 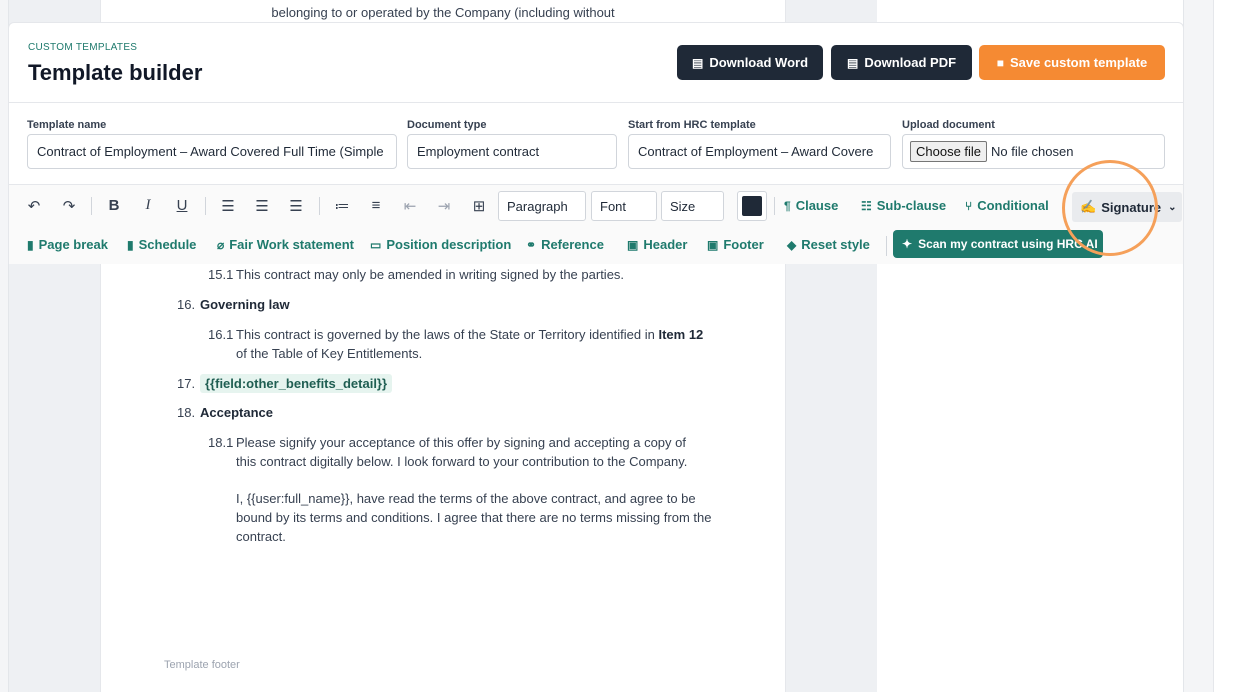 I want to click on paragraph-select: Paragraph, so click(x=542, y=206).